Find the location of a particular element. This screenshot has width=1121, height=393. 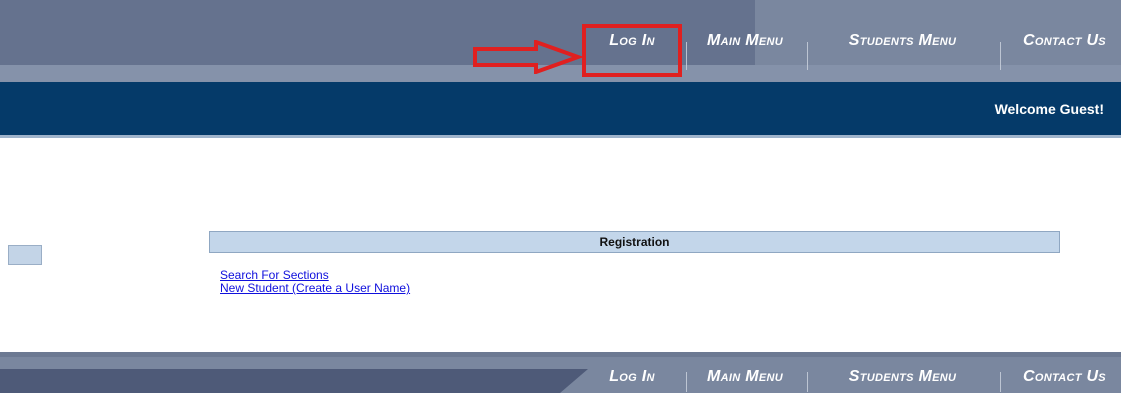

red-arrow-icon is located at coordinates (528, 57).